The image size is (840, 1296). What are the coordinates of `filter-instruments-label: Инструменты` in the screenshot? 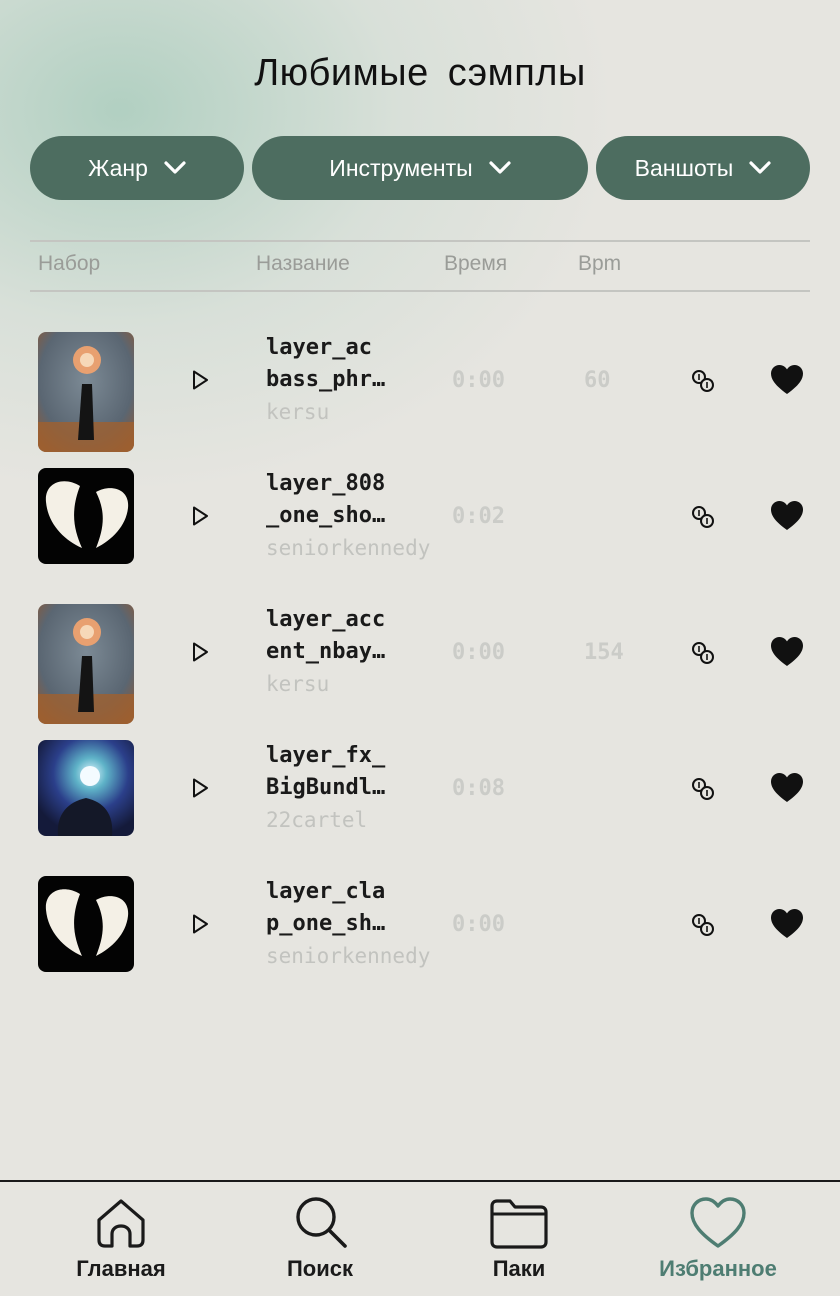 It's located at (401, 167).